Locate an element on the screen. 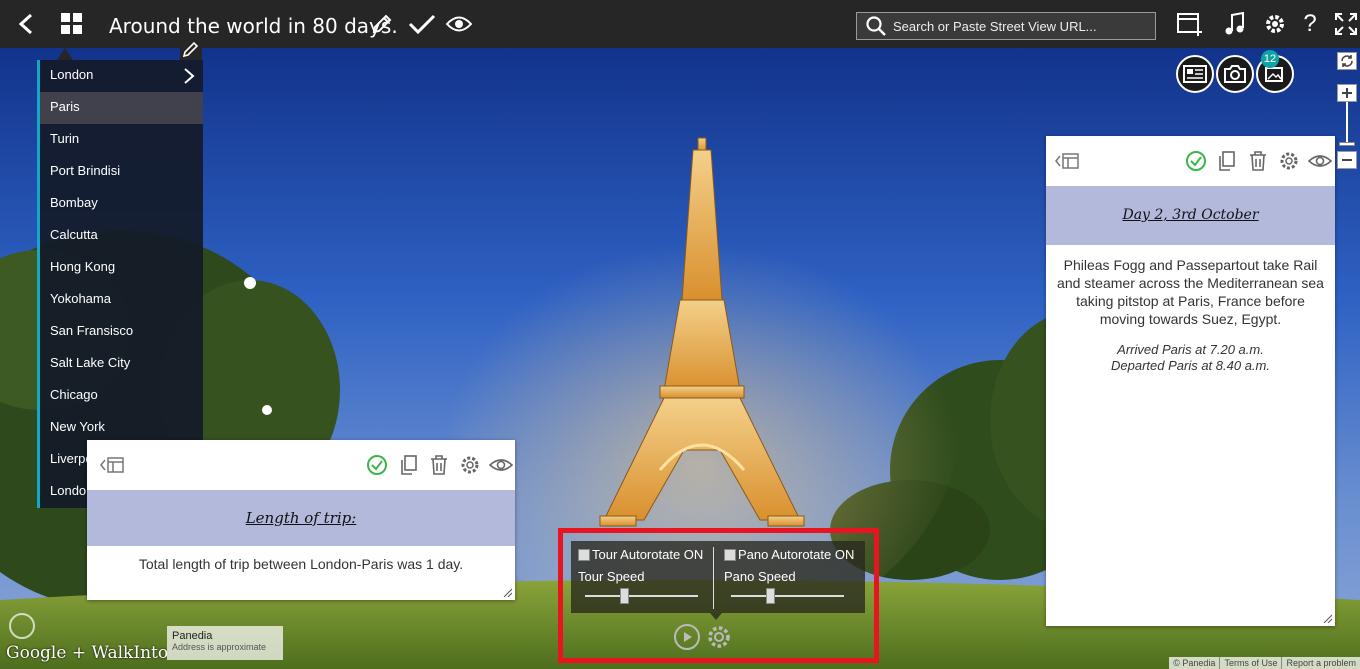 This screenshot has width=1360, height=669. plus-icon is located at coordinates (1347, 93).